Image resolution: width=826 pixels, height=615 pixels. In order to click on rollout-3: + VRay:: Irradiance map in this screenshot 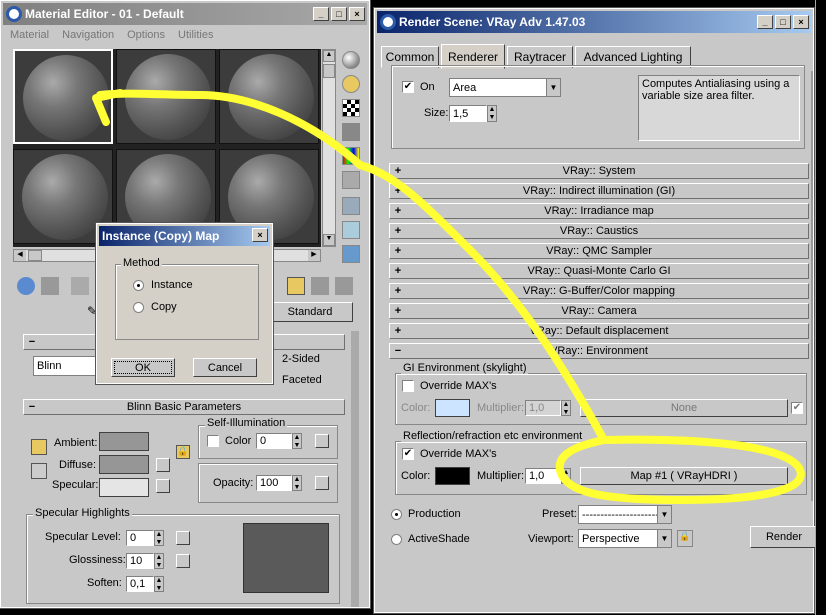, I will do `click(599, 211)`.